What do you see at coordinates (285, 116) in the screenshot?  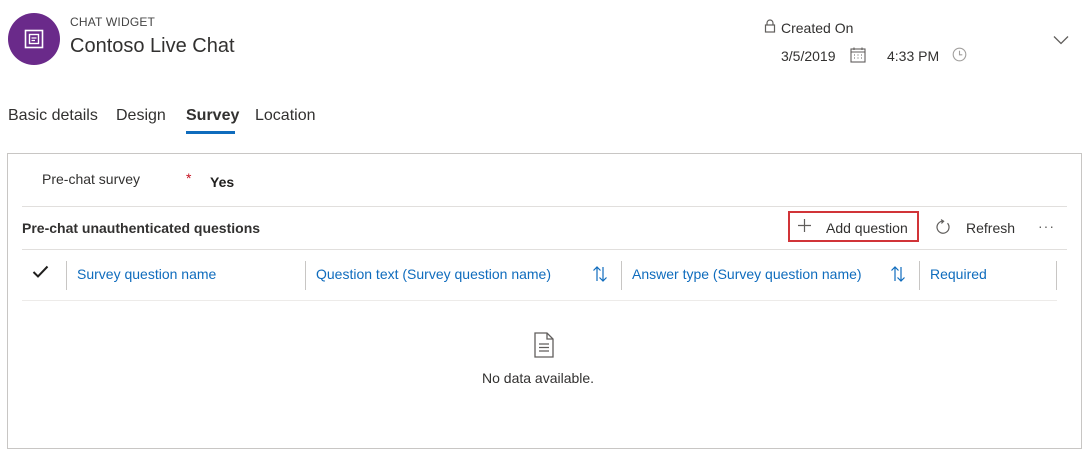 I see `tab-location: Location` at bounding box center [285, 116].